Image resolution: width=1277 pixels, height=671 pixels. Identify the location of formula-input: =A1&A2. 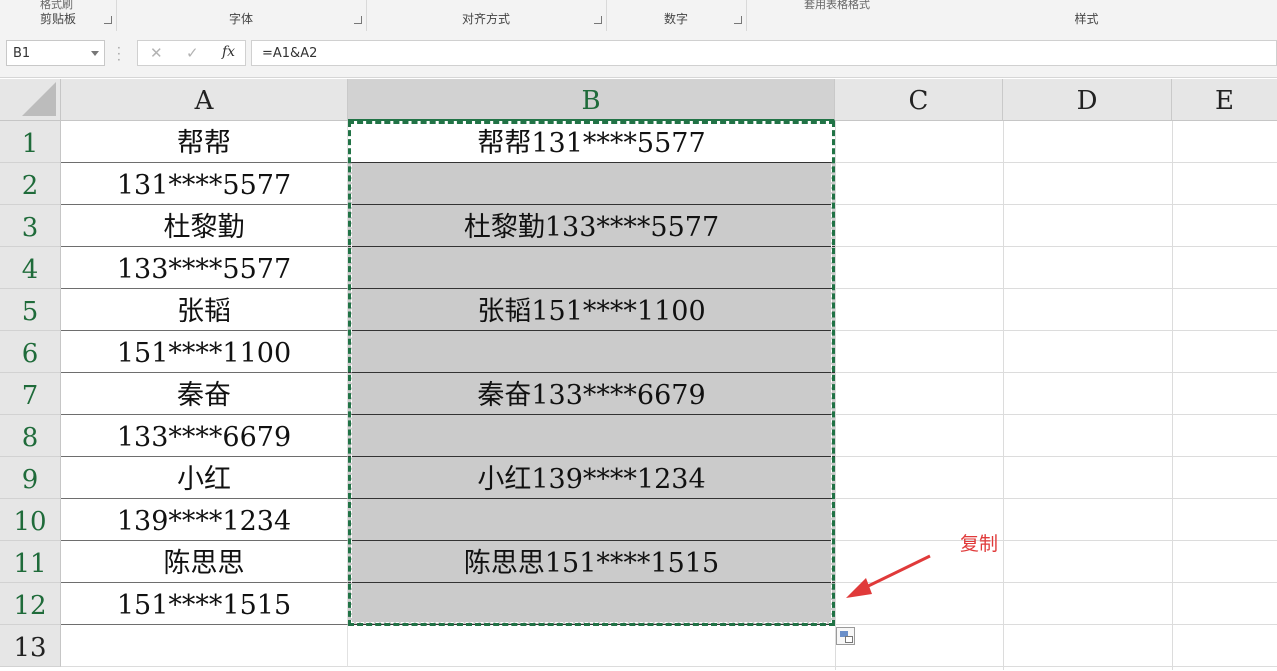
(764, 53).